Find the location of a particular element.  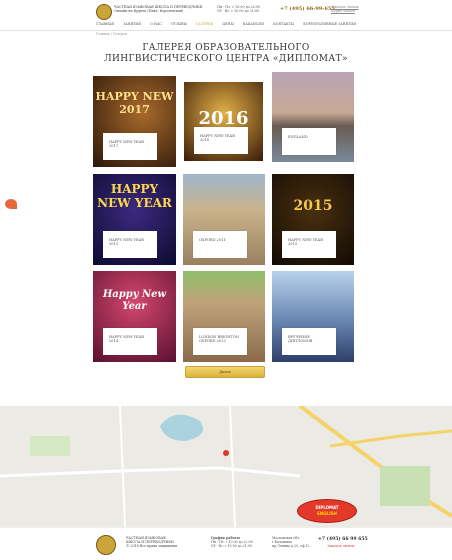

tile-caption: ВРУЧЕНИЕ ДИПЛОМОВ is located at coordinates (309, 341).